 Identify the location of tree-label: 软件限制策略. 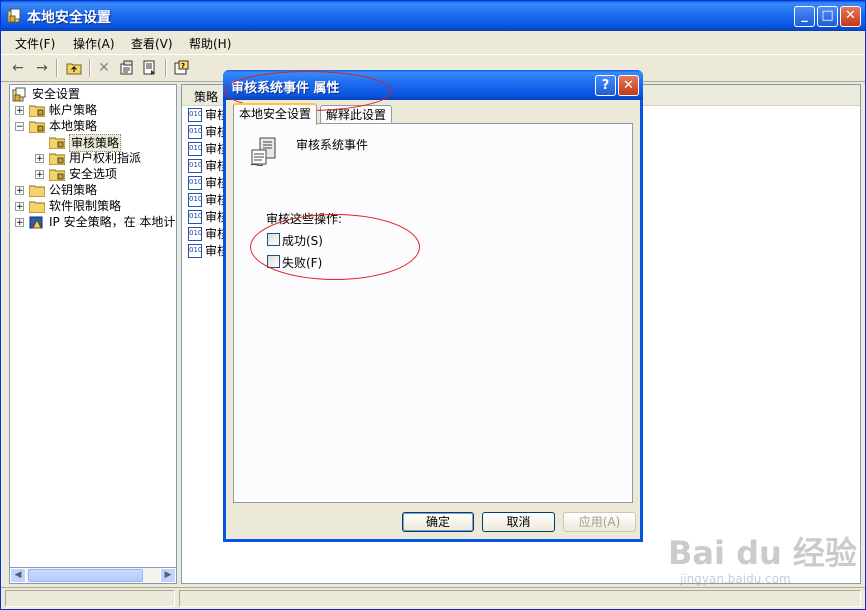
(85, 206).